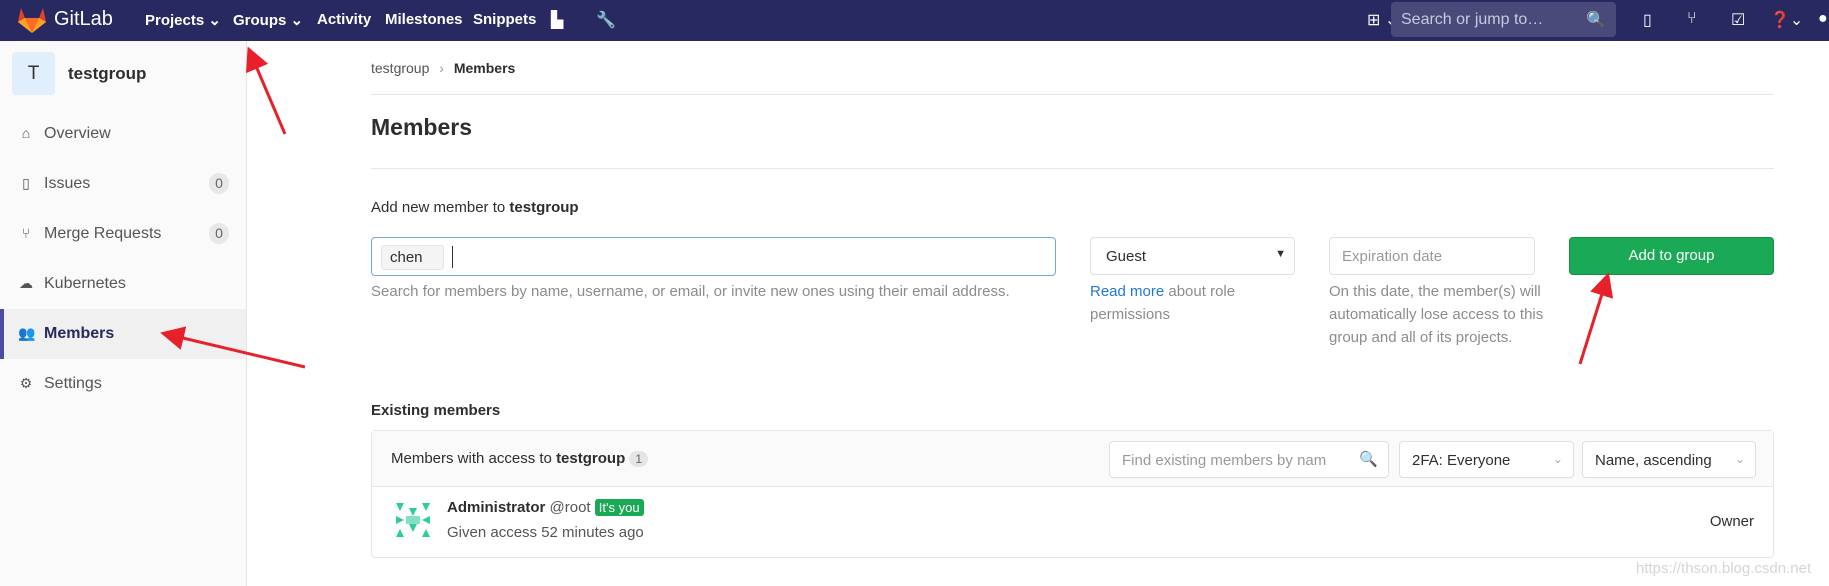 Image resolution: width=1829 pixels, height=586 pixels. I want to click on arrow-to-members, so click(233, 347).